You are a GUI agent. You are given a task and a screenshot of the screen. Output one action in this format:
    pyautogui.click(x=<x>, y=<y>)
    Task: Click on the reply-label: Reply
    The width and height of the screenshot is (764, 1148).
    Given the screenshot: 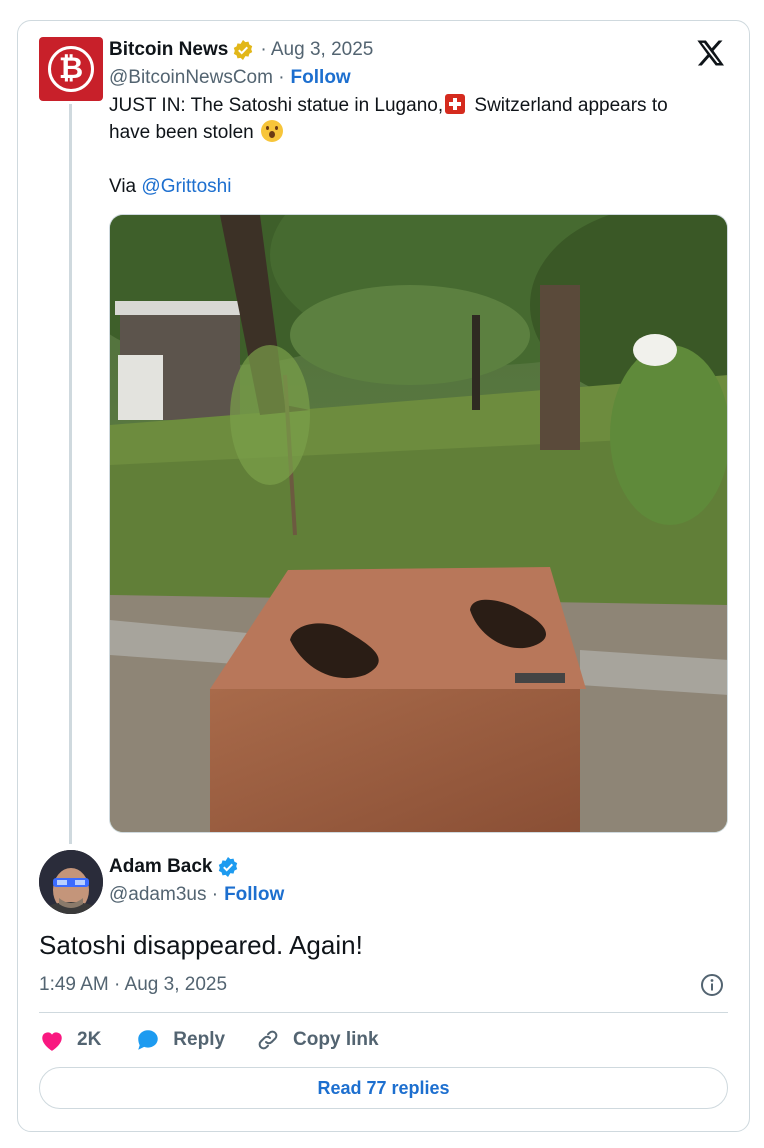 What is the action you would take?
    pyautogui.click(x=199, y=1039)
    